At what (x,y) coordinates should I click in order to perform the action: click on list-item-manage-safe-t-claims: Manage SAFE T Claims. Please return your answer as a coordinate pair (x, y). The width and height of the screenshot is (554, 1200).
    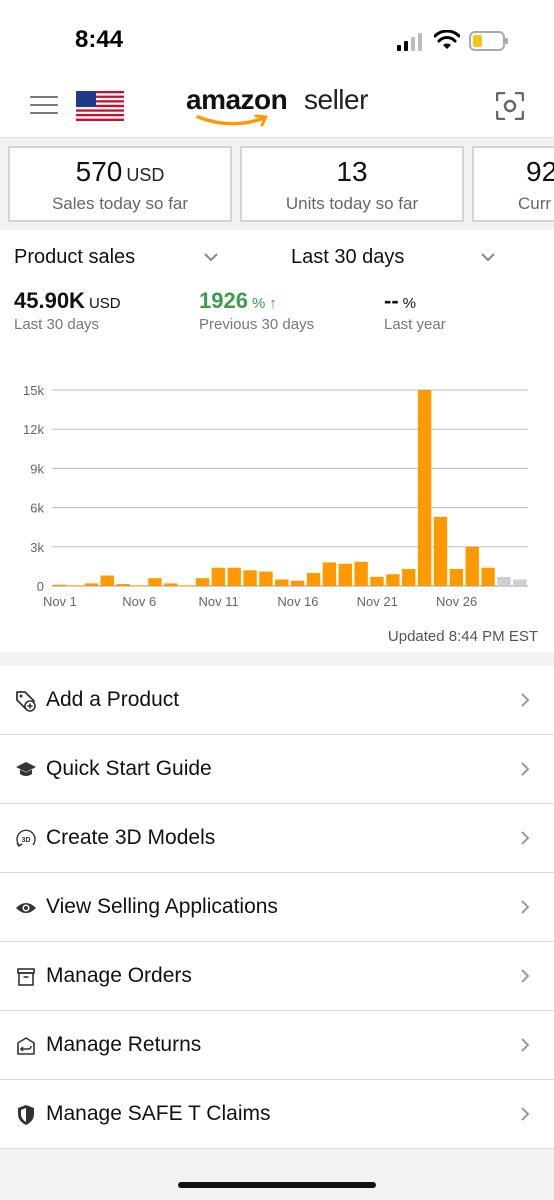
    Looking at the image, I should click on (277, 1114).